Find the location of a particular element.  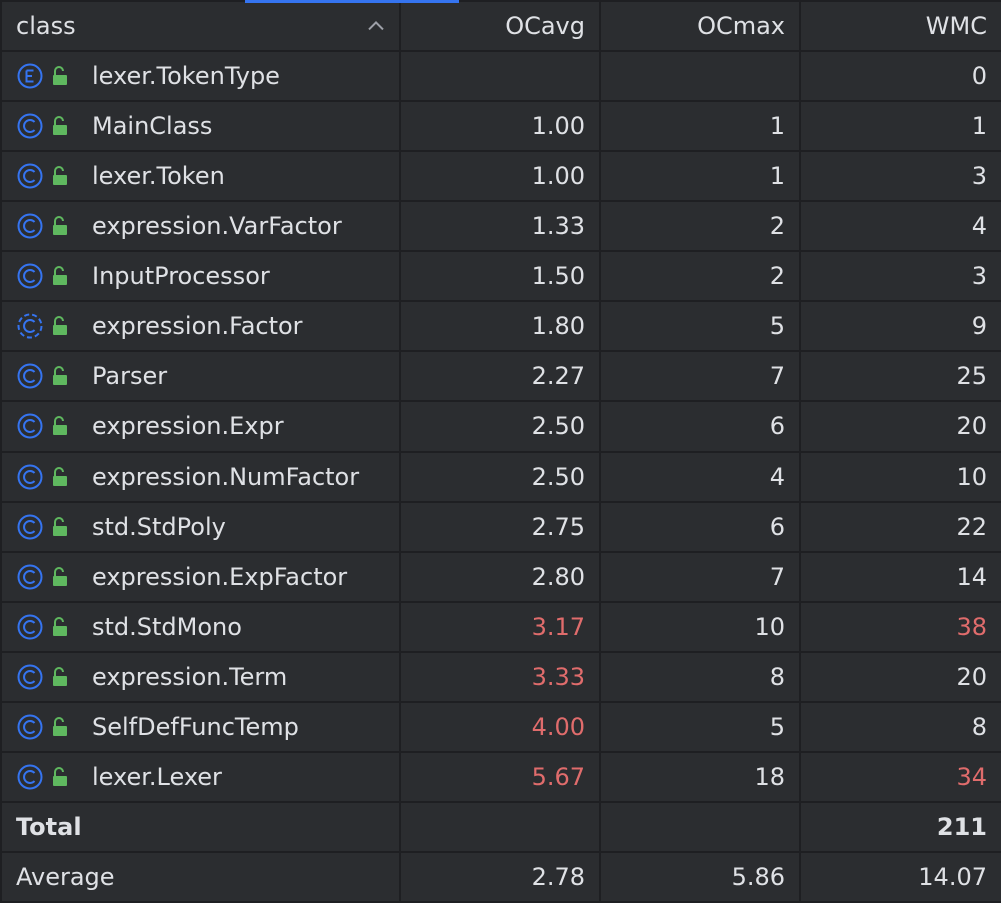

class-name: MainClass is located at coordinates (152, 126).